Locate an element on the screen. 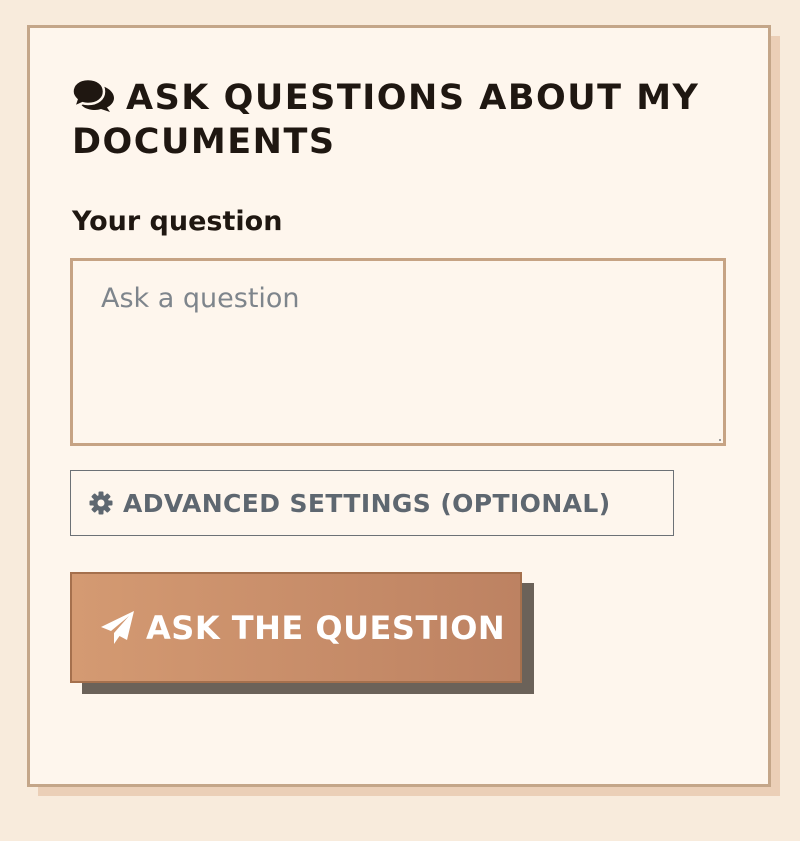  send-icon is located at coordinates (117, 627).